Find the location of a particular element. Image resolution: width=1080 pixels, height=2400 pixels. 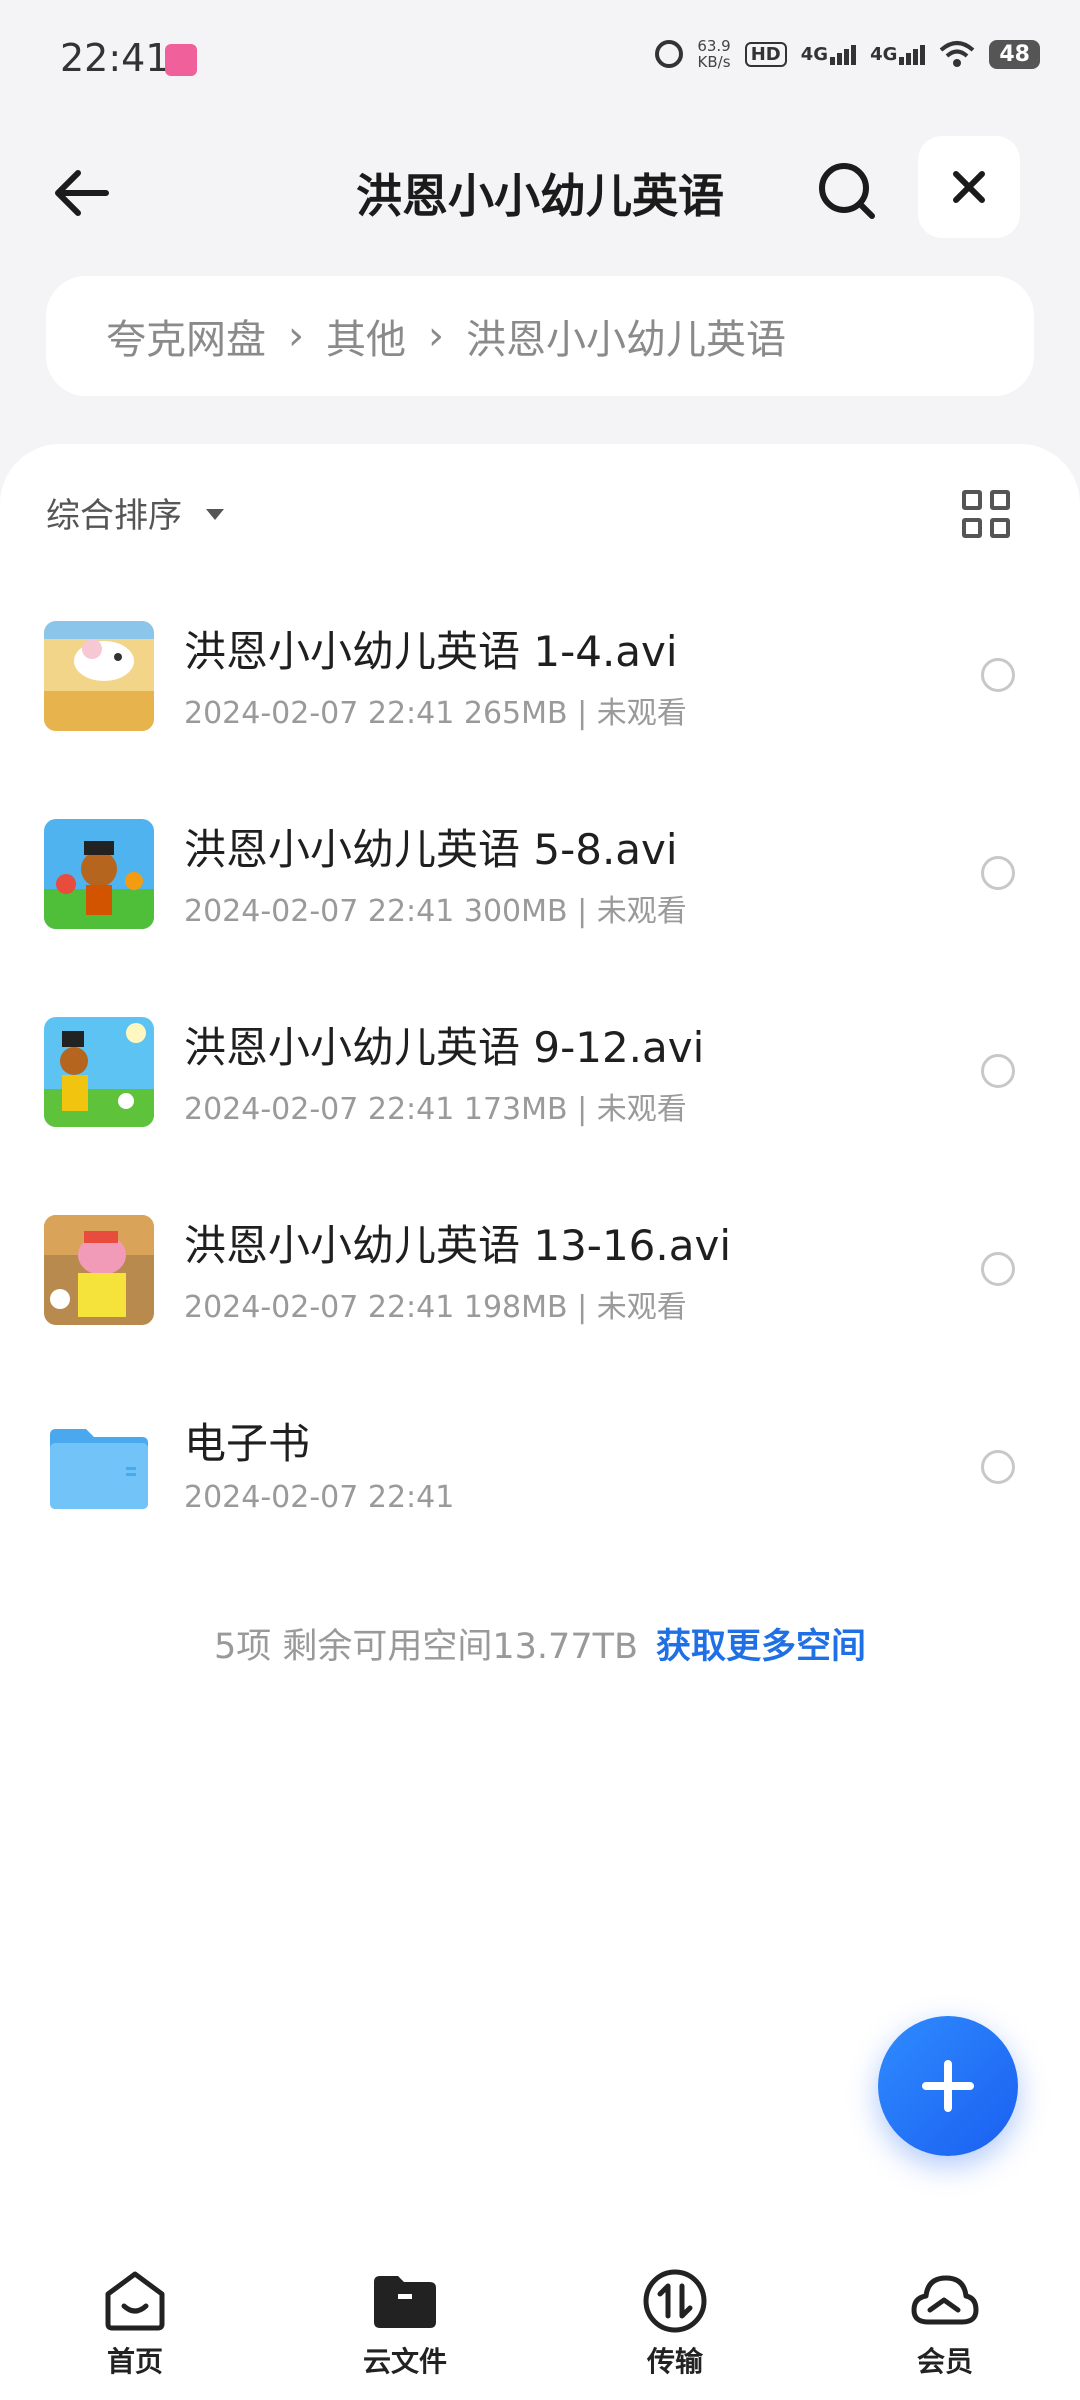

nav-label: 云文件 is located at coordinates (404, 2361).